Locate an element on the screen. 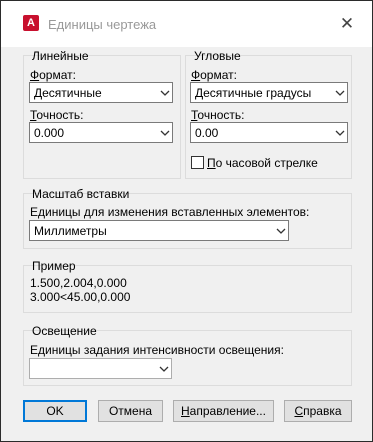  clockwise-label: По часовой стрелке is located at coordinates (262, 163).